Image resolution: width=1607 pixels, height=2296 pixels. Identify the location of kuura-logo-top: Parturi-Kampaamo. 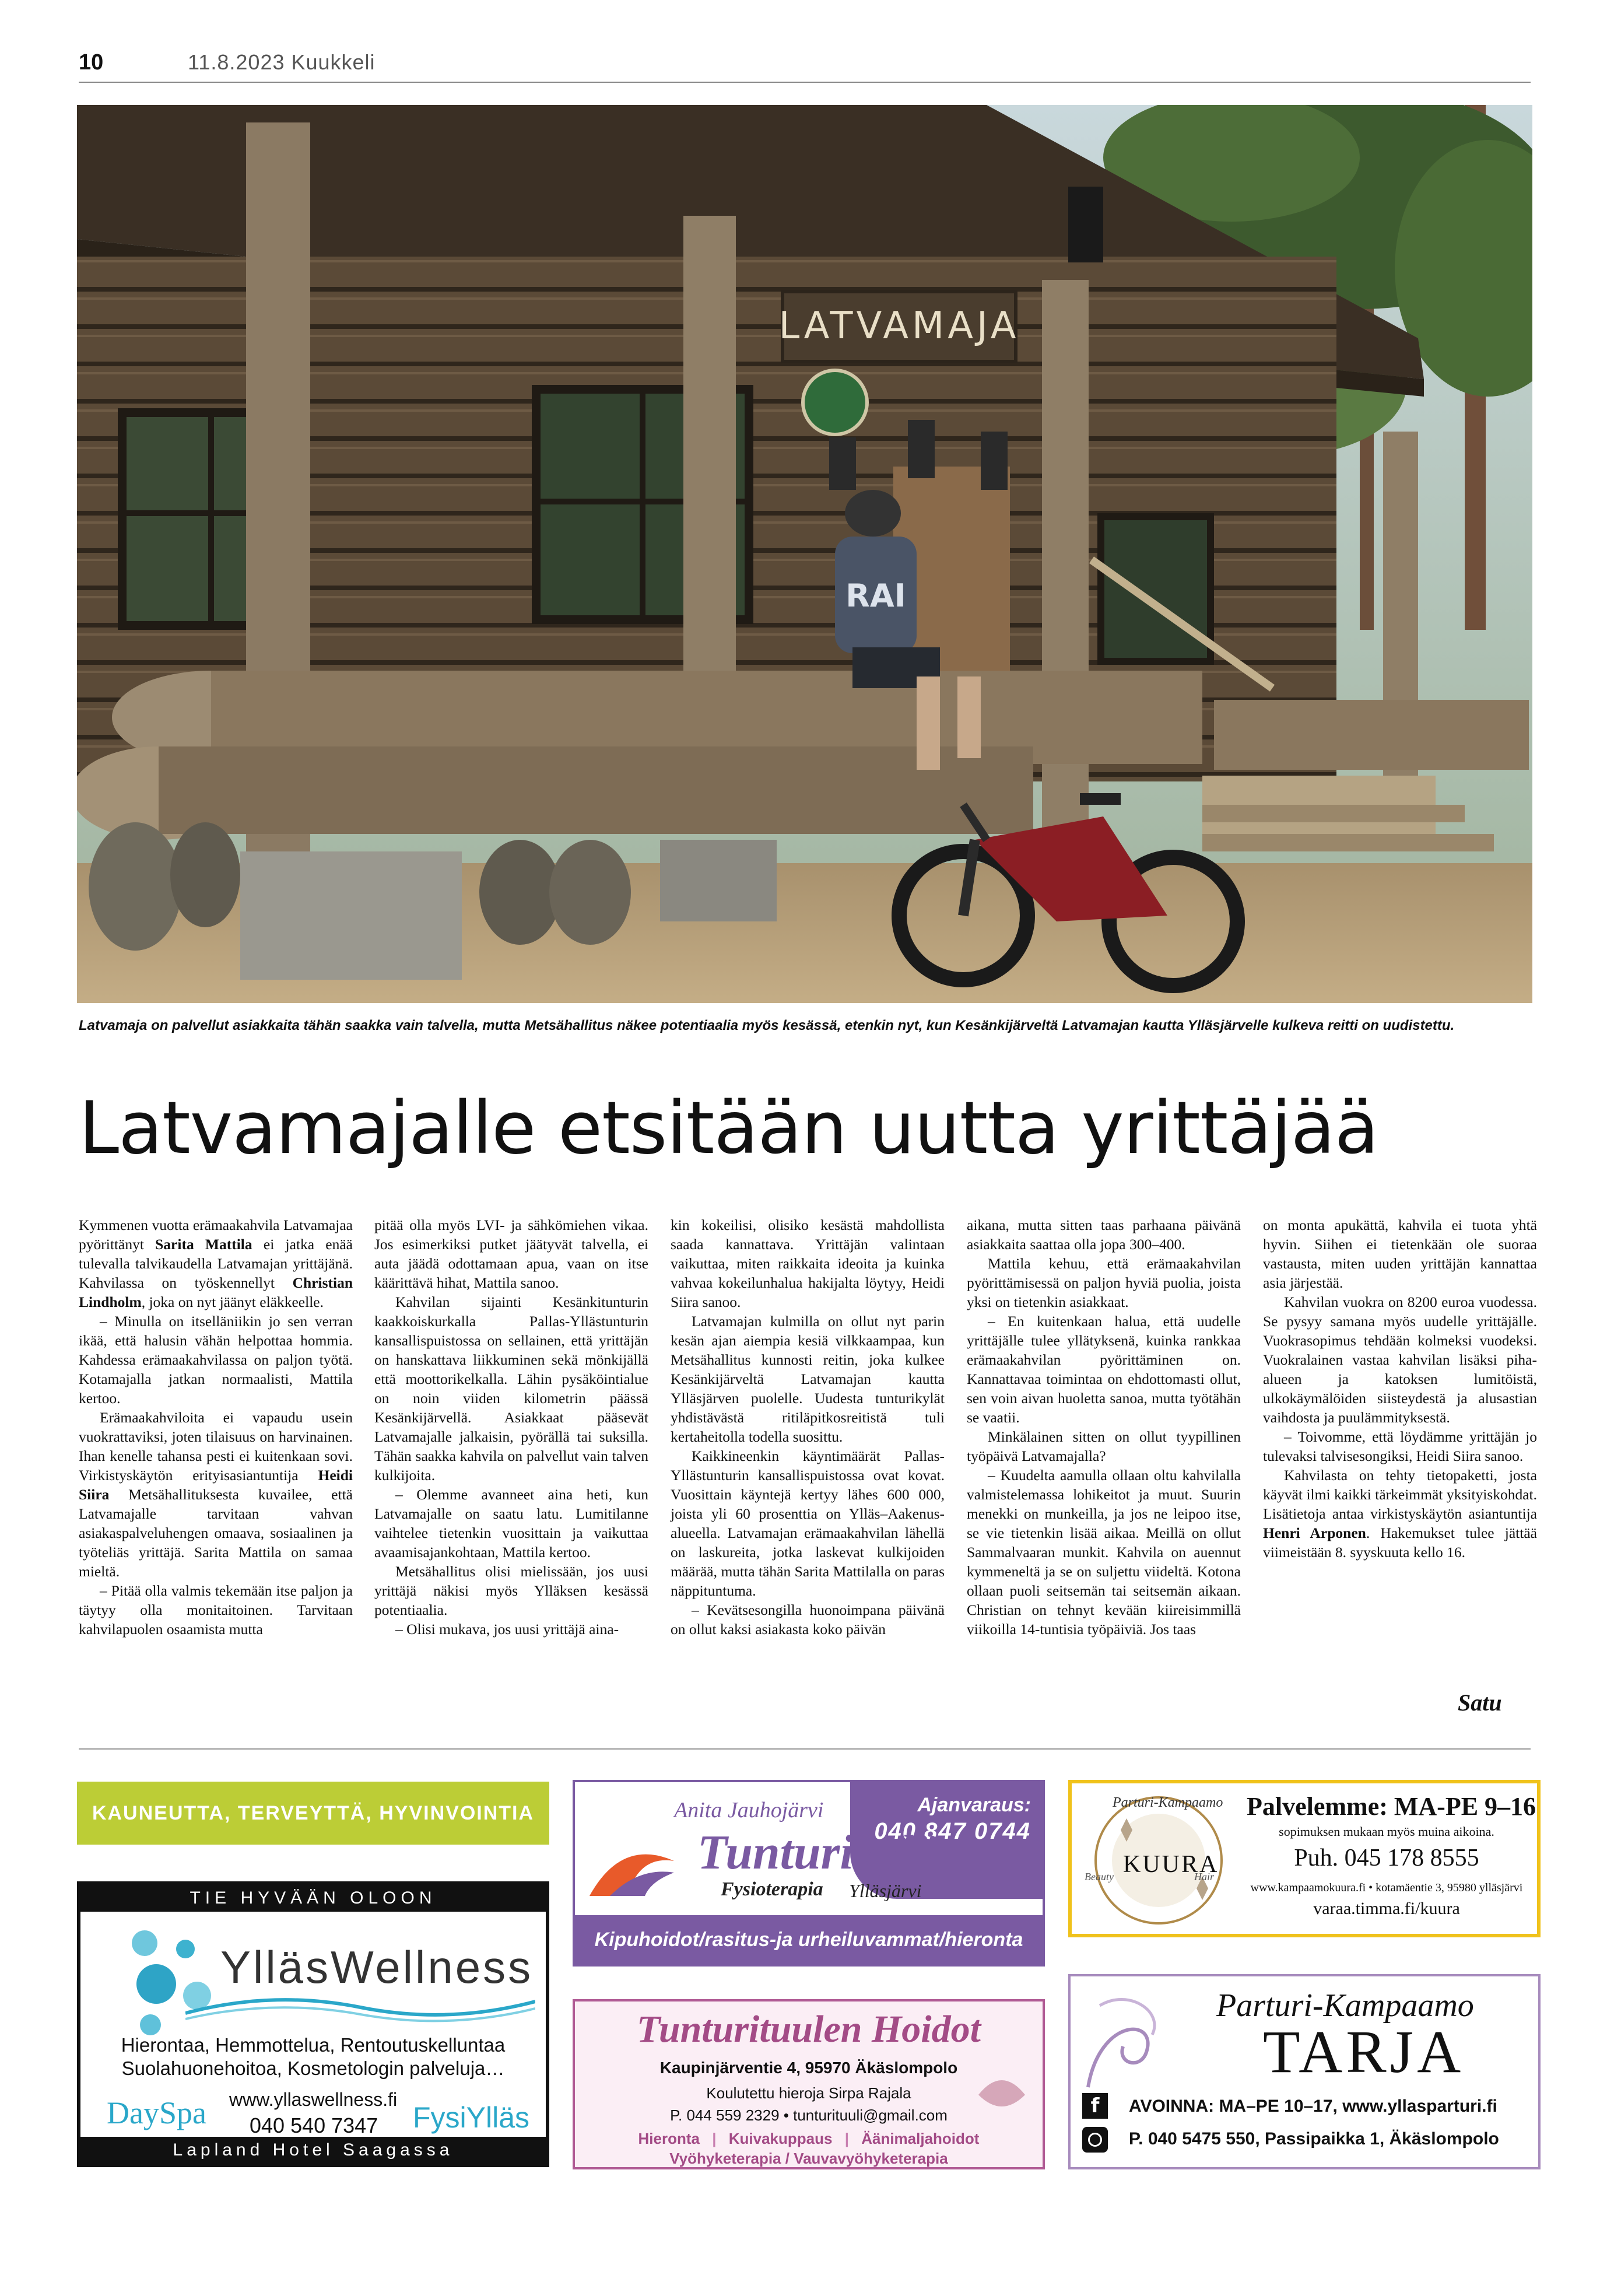
(1168, 1802).